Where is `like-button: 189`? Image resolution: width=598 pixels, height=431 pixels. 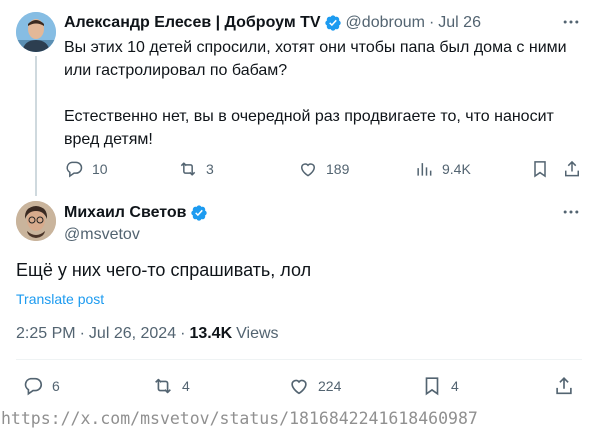
like-button: 189 is located at coordinates (323, 169).